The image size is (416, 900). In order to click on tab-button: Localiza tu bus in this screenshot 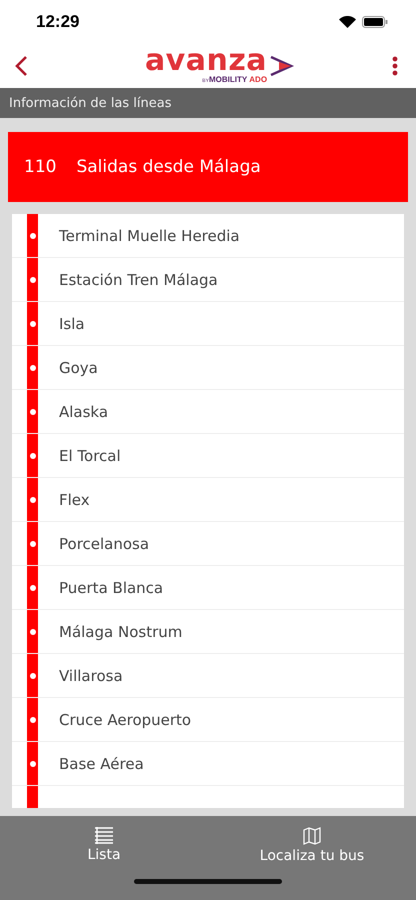, I will do `click(312, 845)`.